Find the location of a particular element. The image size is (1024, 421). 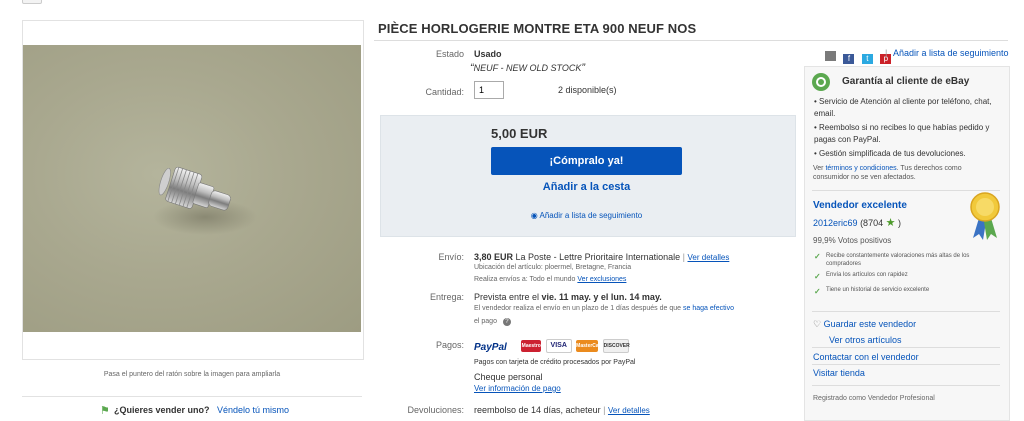

delivery-prefix: Prevista entre el is located at coordinates (508, 297).